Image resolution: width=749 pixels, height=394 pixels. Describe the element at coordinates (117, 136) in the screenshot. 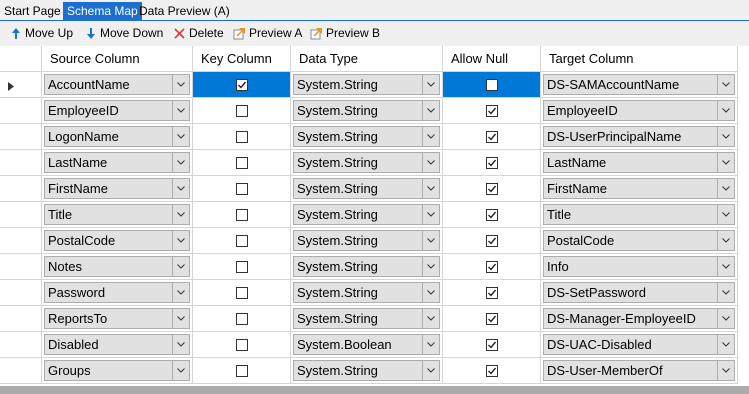

I see `source-combo: LogonName` at that location.